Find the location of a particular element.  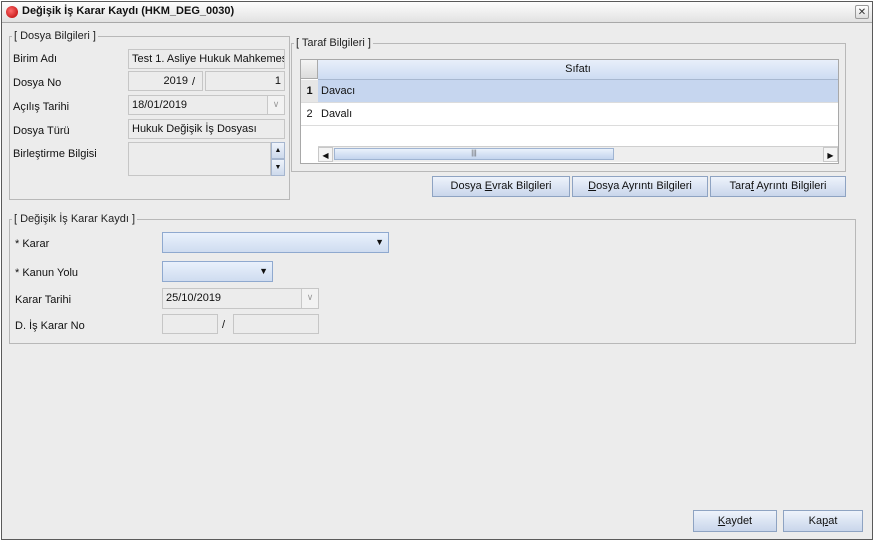

kapat-button: Kapat is located at coordinates (823, 521).